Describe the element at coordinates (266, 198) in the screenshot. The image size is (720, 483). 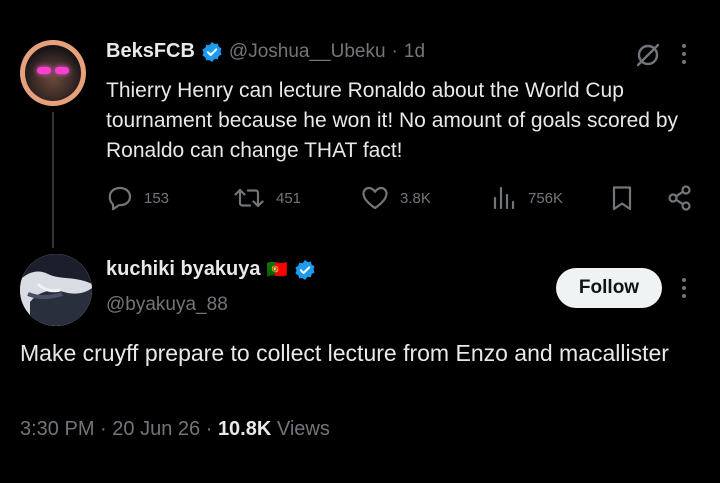
I see `repost-button: 451` at that location.